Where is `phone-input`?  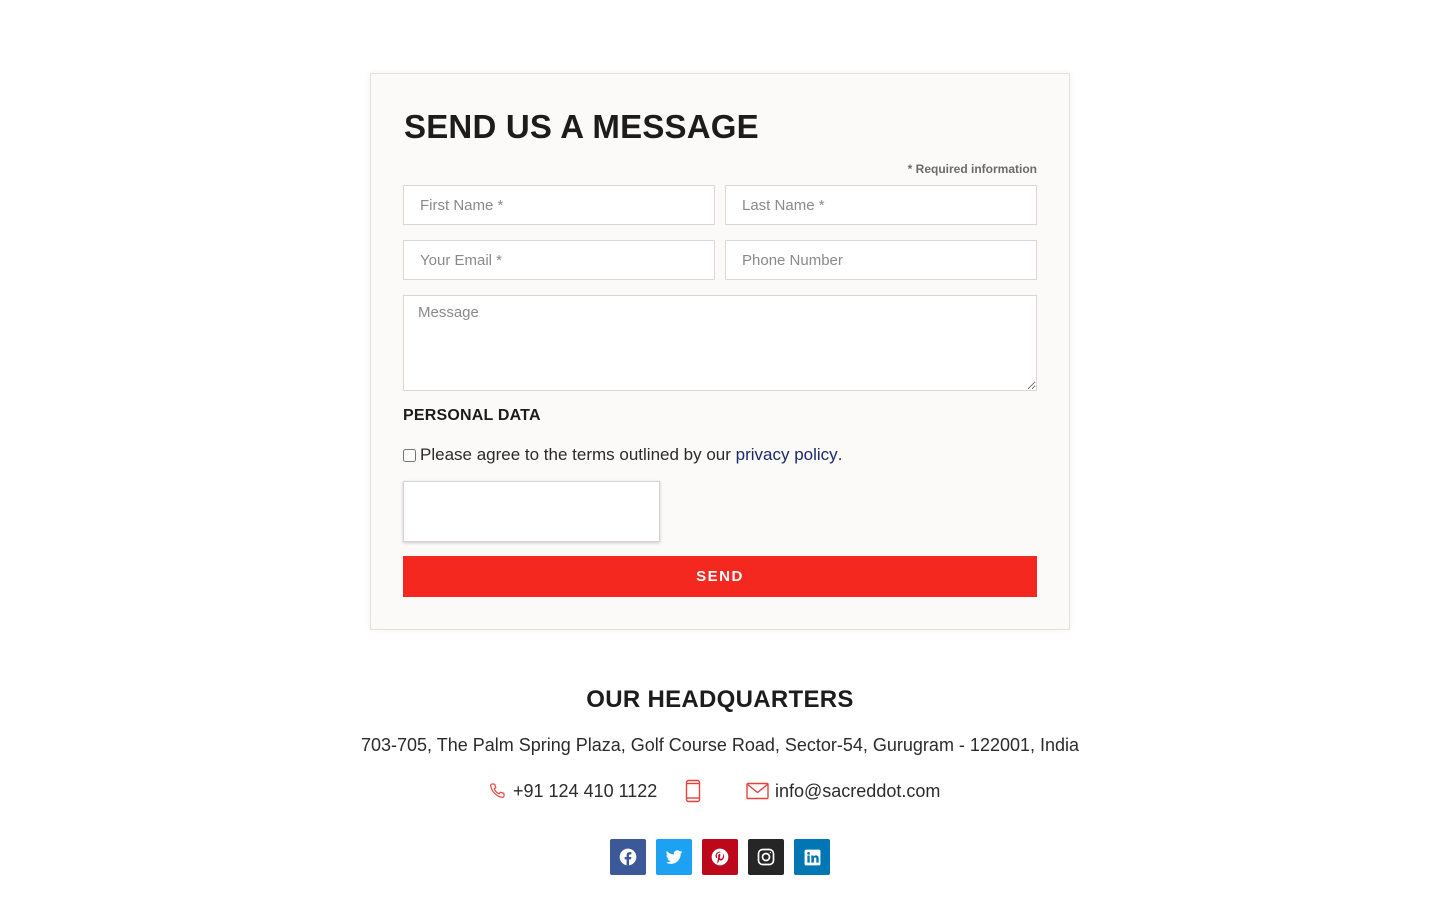
phone-input is located at coordinates (881, 260).